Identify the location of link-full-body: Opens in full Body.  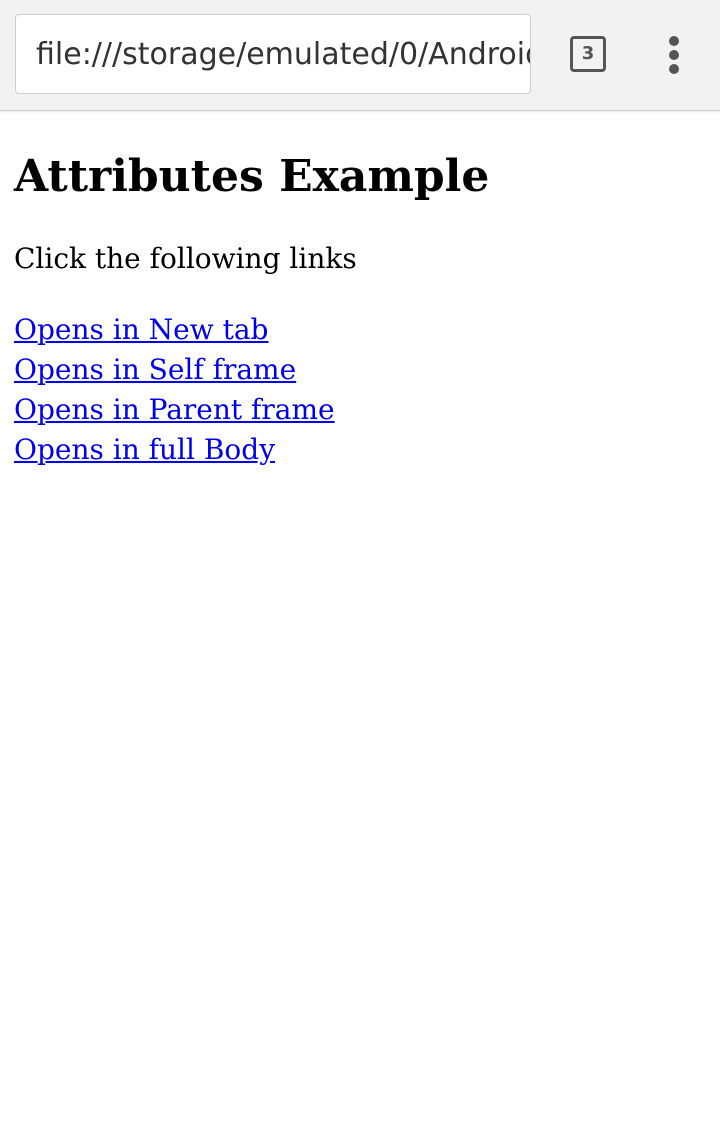
(360, 450).